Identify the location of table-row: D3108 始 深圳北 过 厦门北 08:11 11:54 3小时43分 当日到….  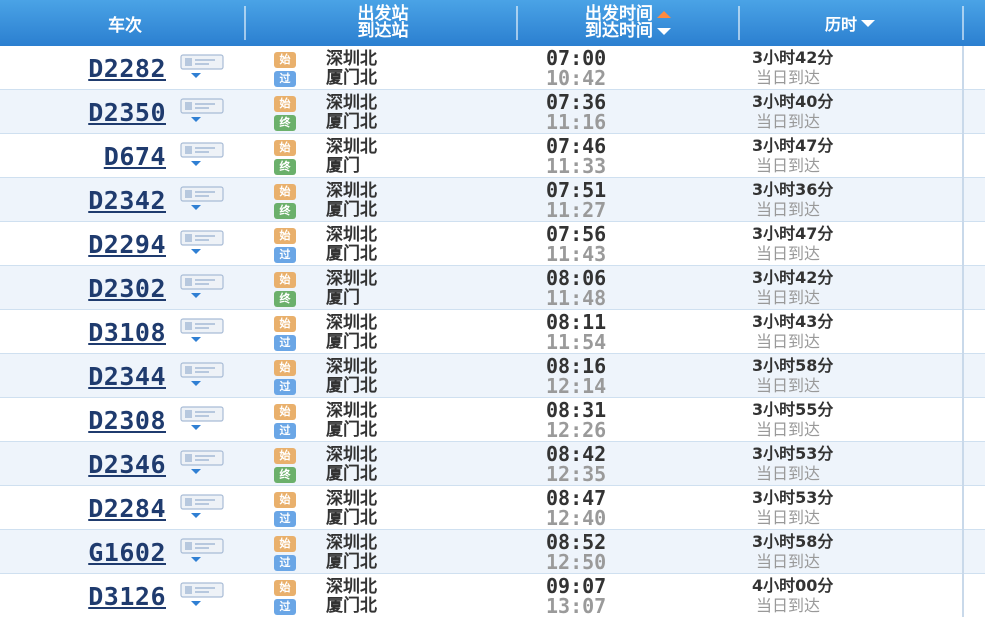
(492, 332).